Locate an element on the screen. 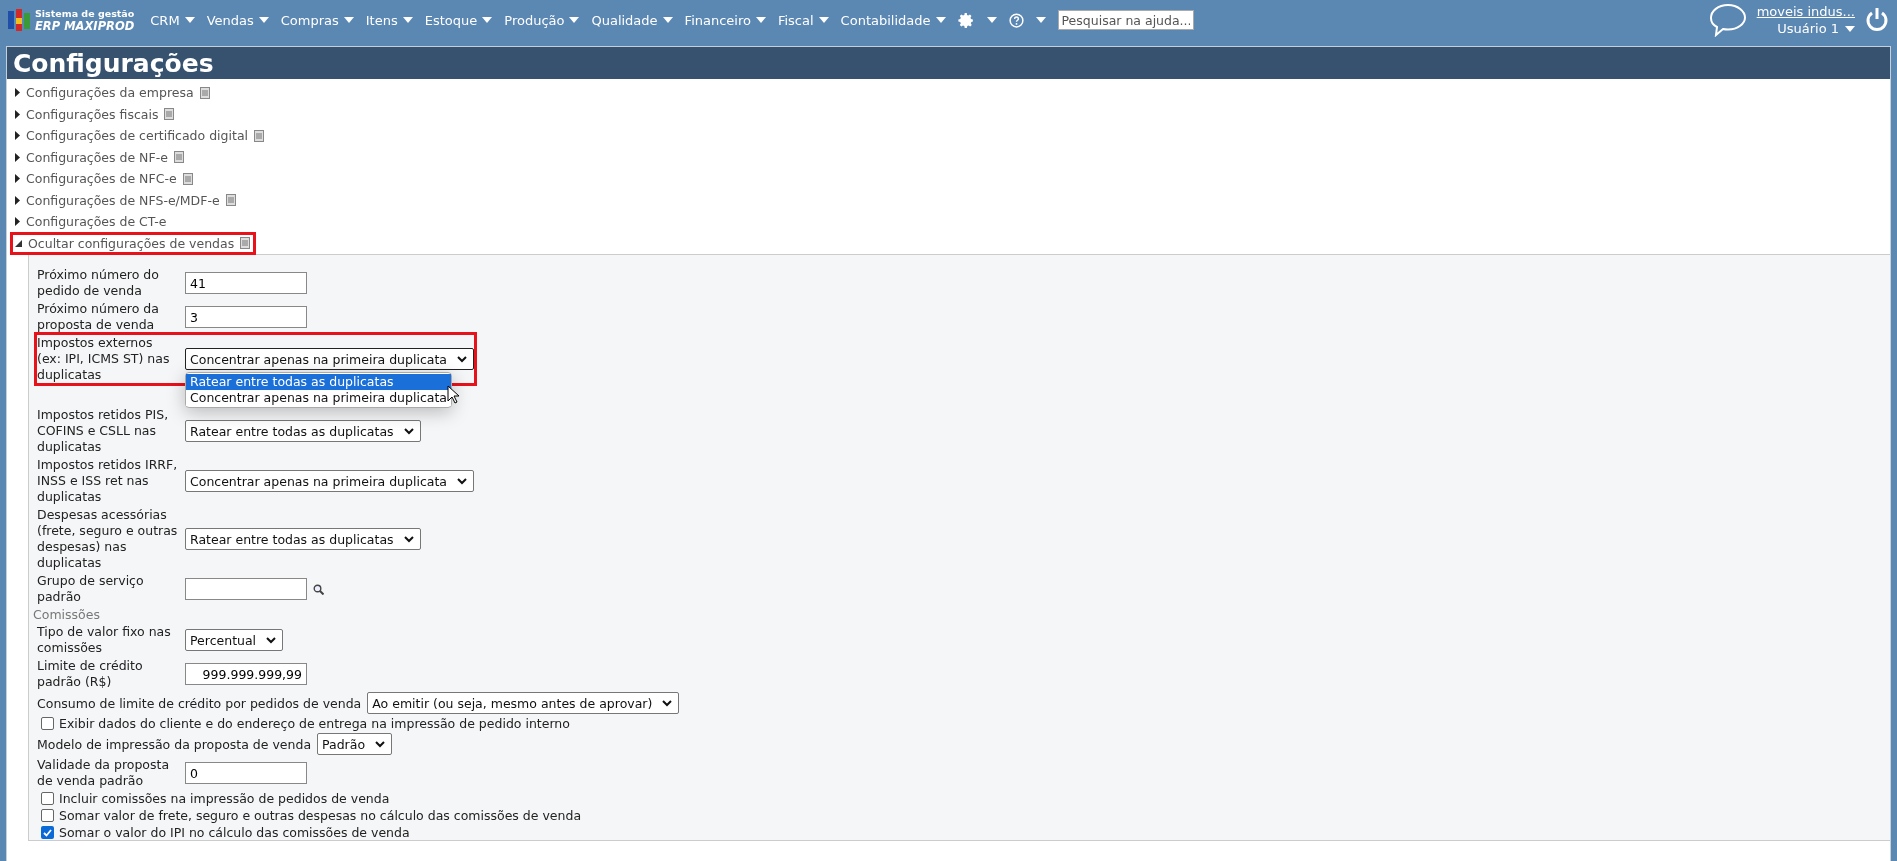 This screenshot has height=861, width=1897. select-field: Ao emitir (ou seja, mesmo antes de aprovar) is located at coordinates (523, 703).